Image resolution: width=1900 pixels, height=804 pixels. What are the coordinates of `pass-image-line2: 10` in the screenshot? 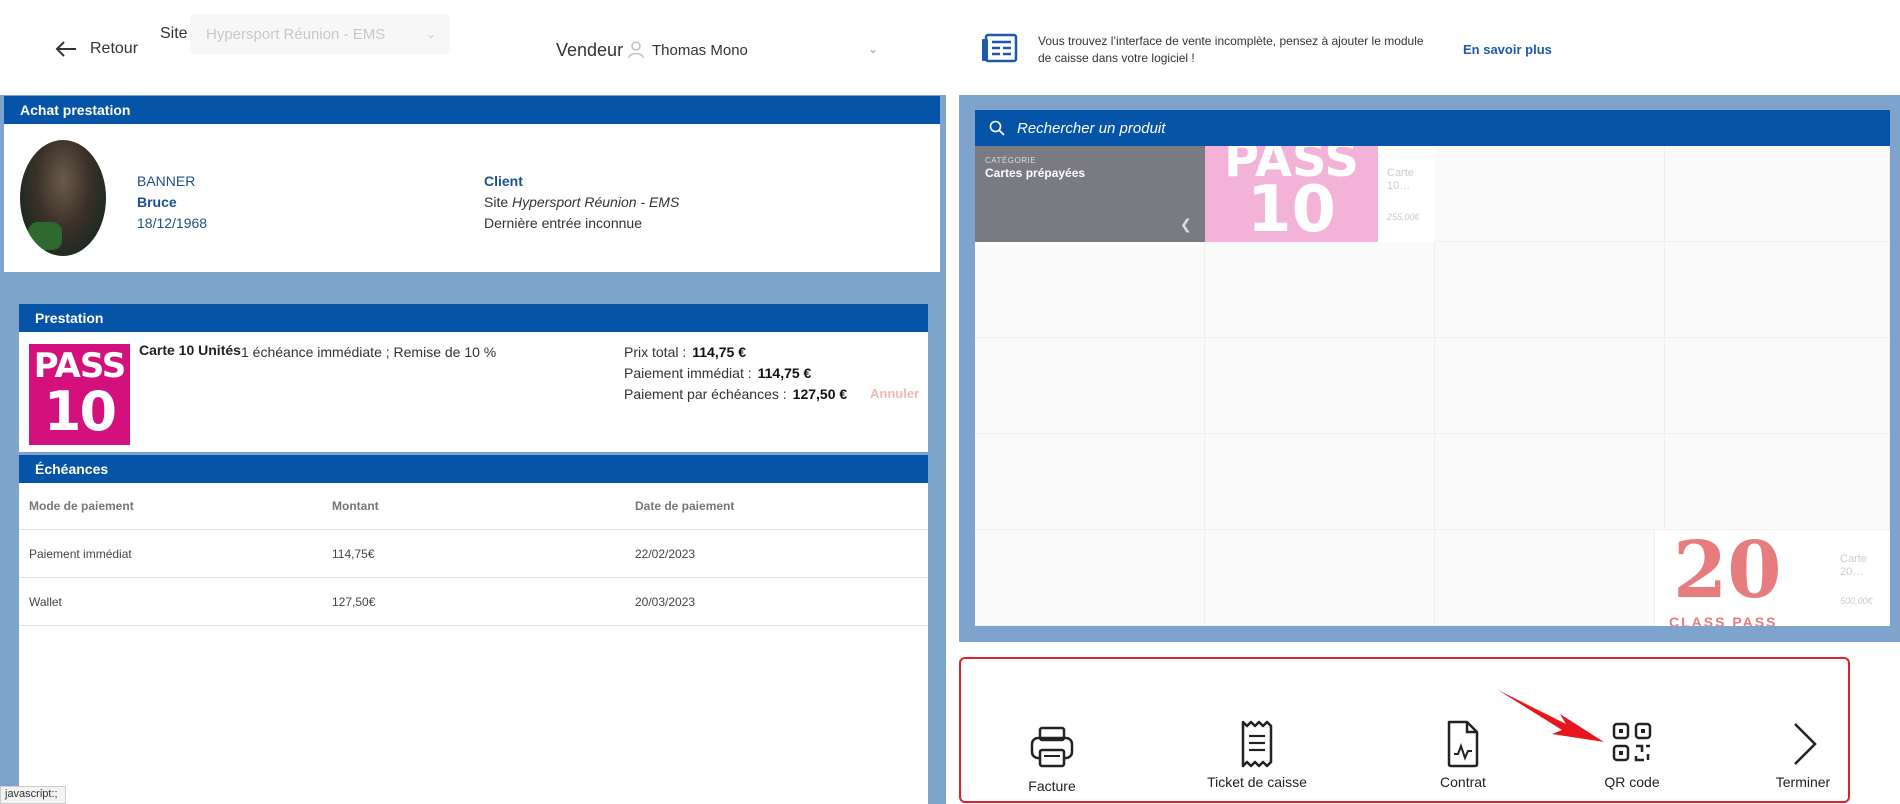 It's located at (80, 411).